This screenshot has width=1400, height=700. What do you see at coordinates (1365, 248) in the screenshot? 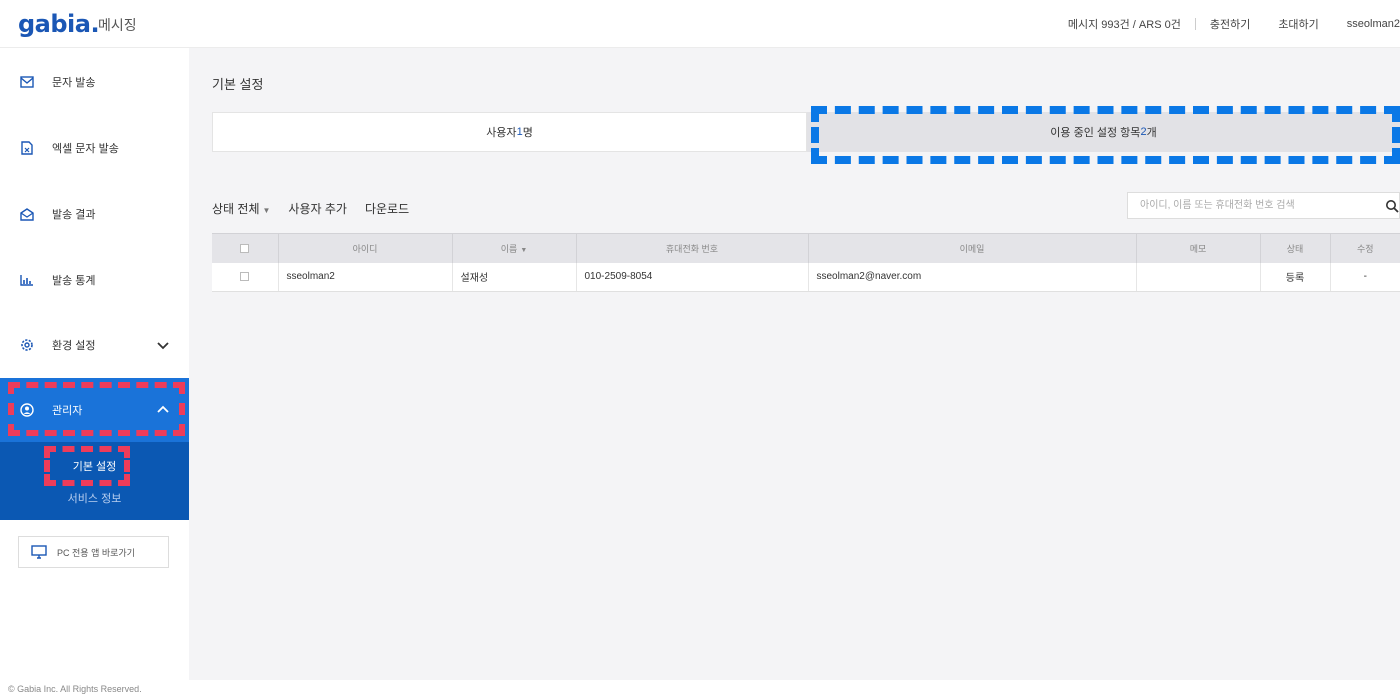
I see `column-header-edit: 수정` at bounding box center [1365, 248].